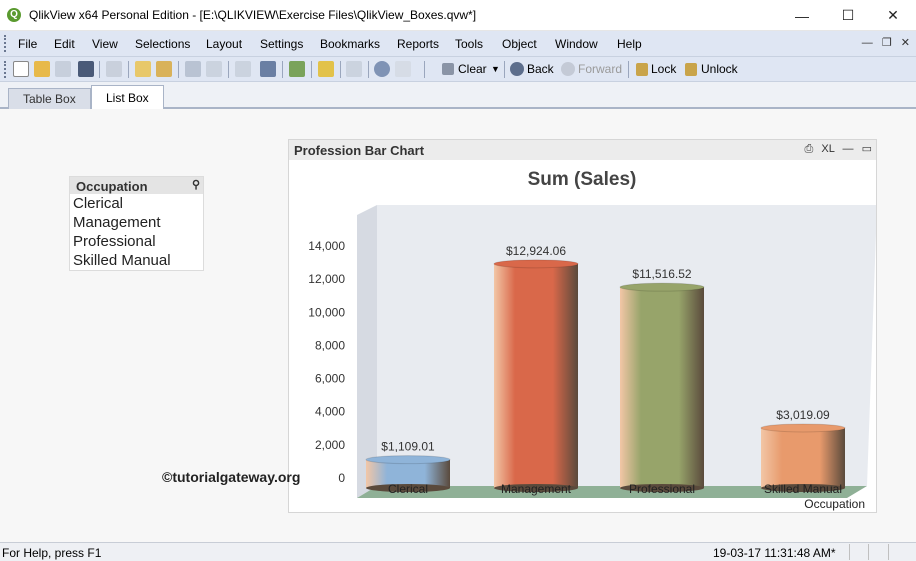 The width and height of the screenshot is (916, 561). I want to click on y-tick-label: 0, so click(341, 478).